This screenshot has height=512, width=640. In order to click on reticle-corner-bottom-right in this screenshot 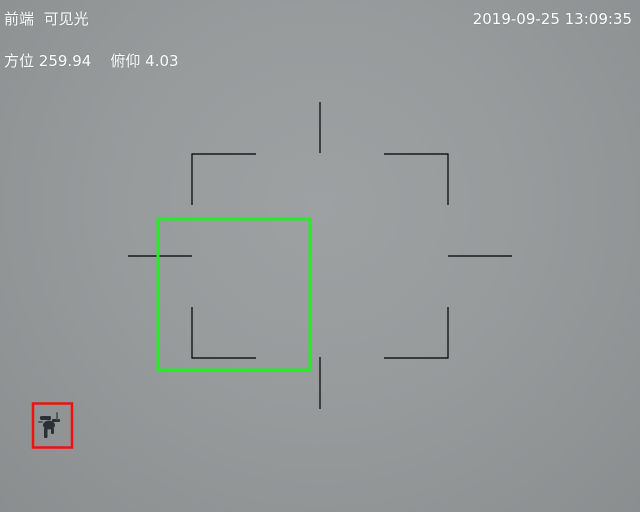, I will do `click(416, 333)`.